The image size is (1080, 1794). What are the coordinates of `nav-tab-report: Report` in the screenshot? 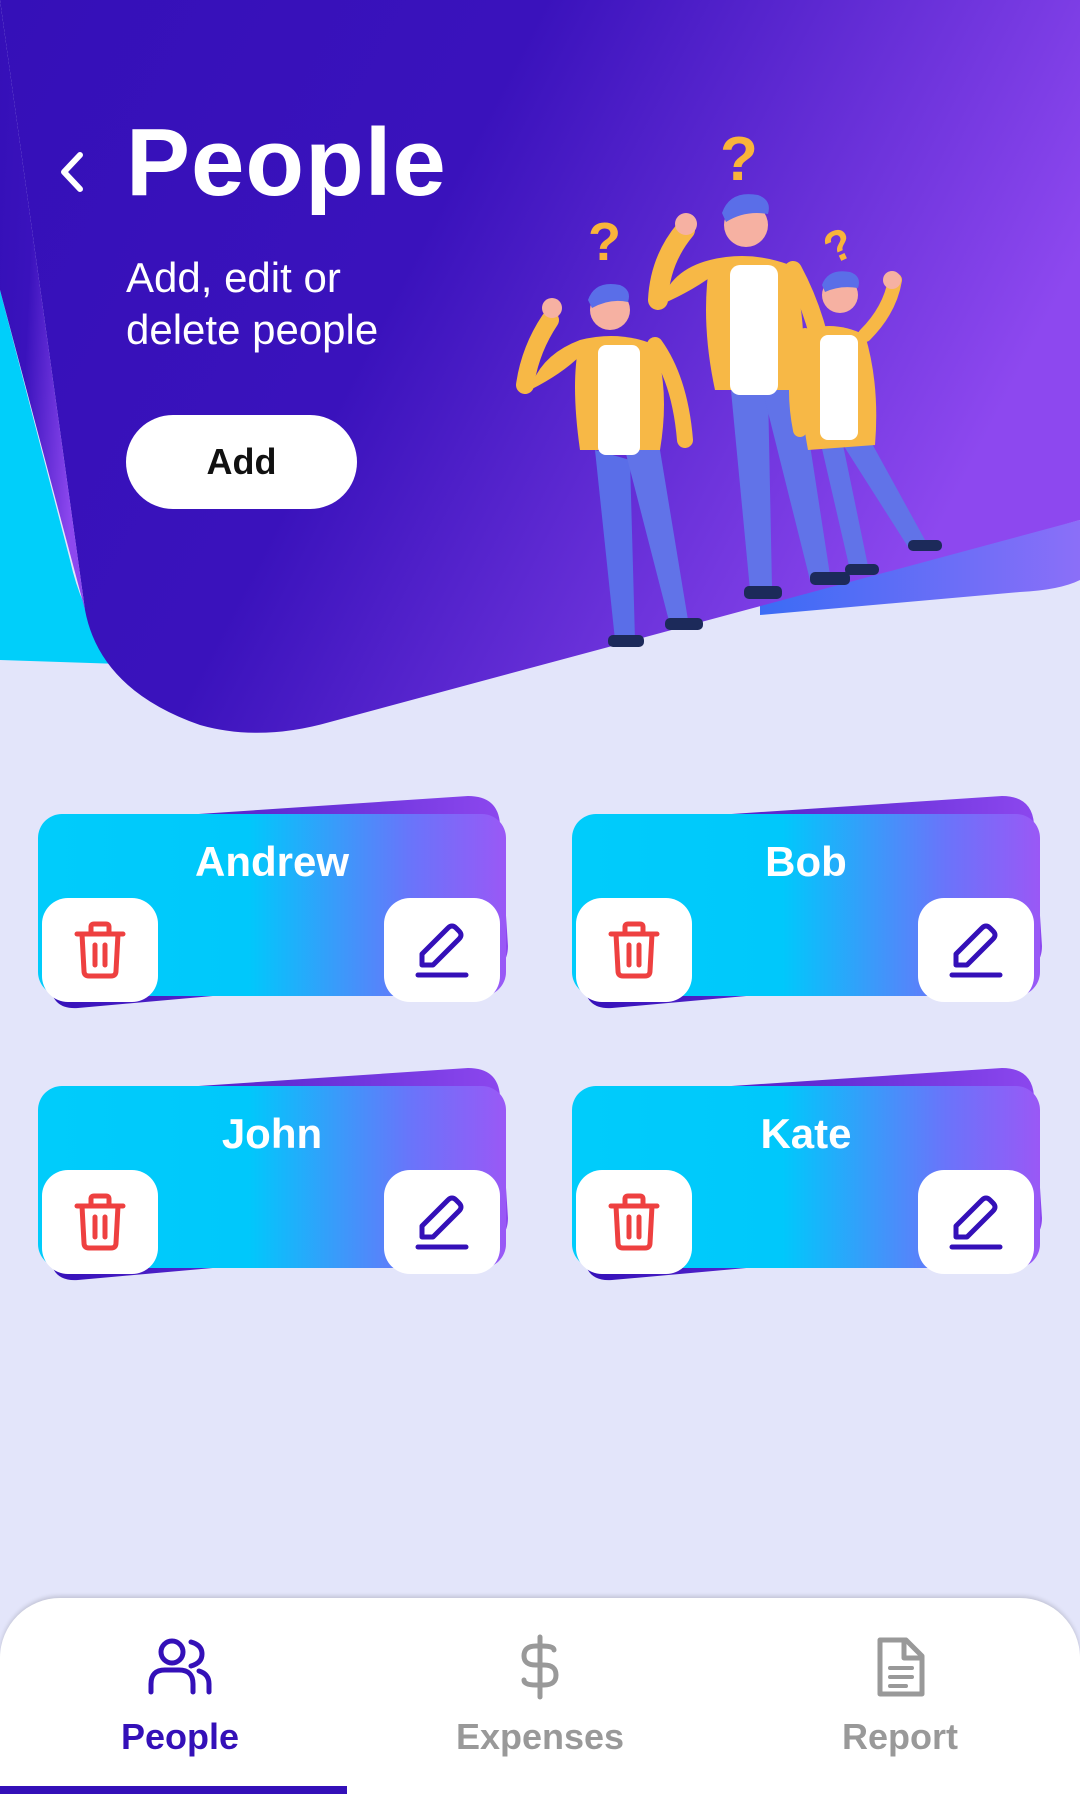 It's located at (900, 1696).